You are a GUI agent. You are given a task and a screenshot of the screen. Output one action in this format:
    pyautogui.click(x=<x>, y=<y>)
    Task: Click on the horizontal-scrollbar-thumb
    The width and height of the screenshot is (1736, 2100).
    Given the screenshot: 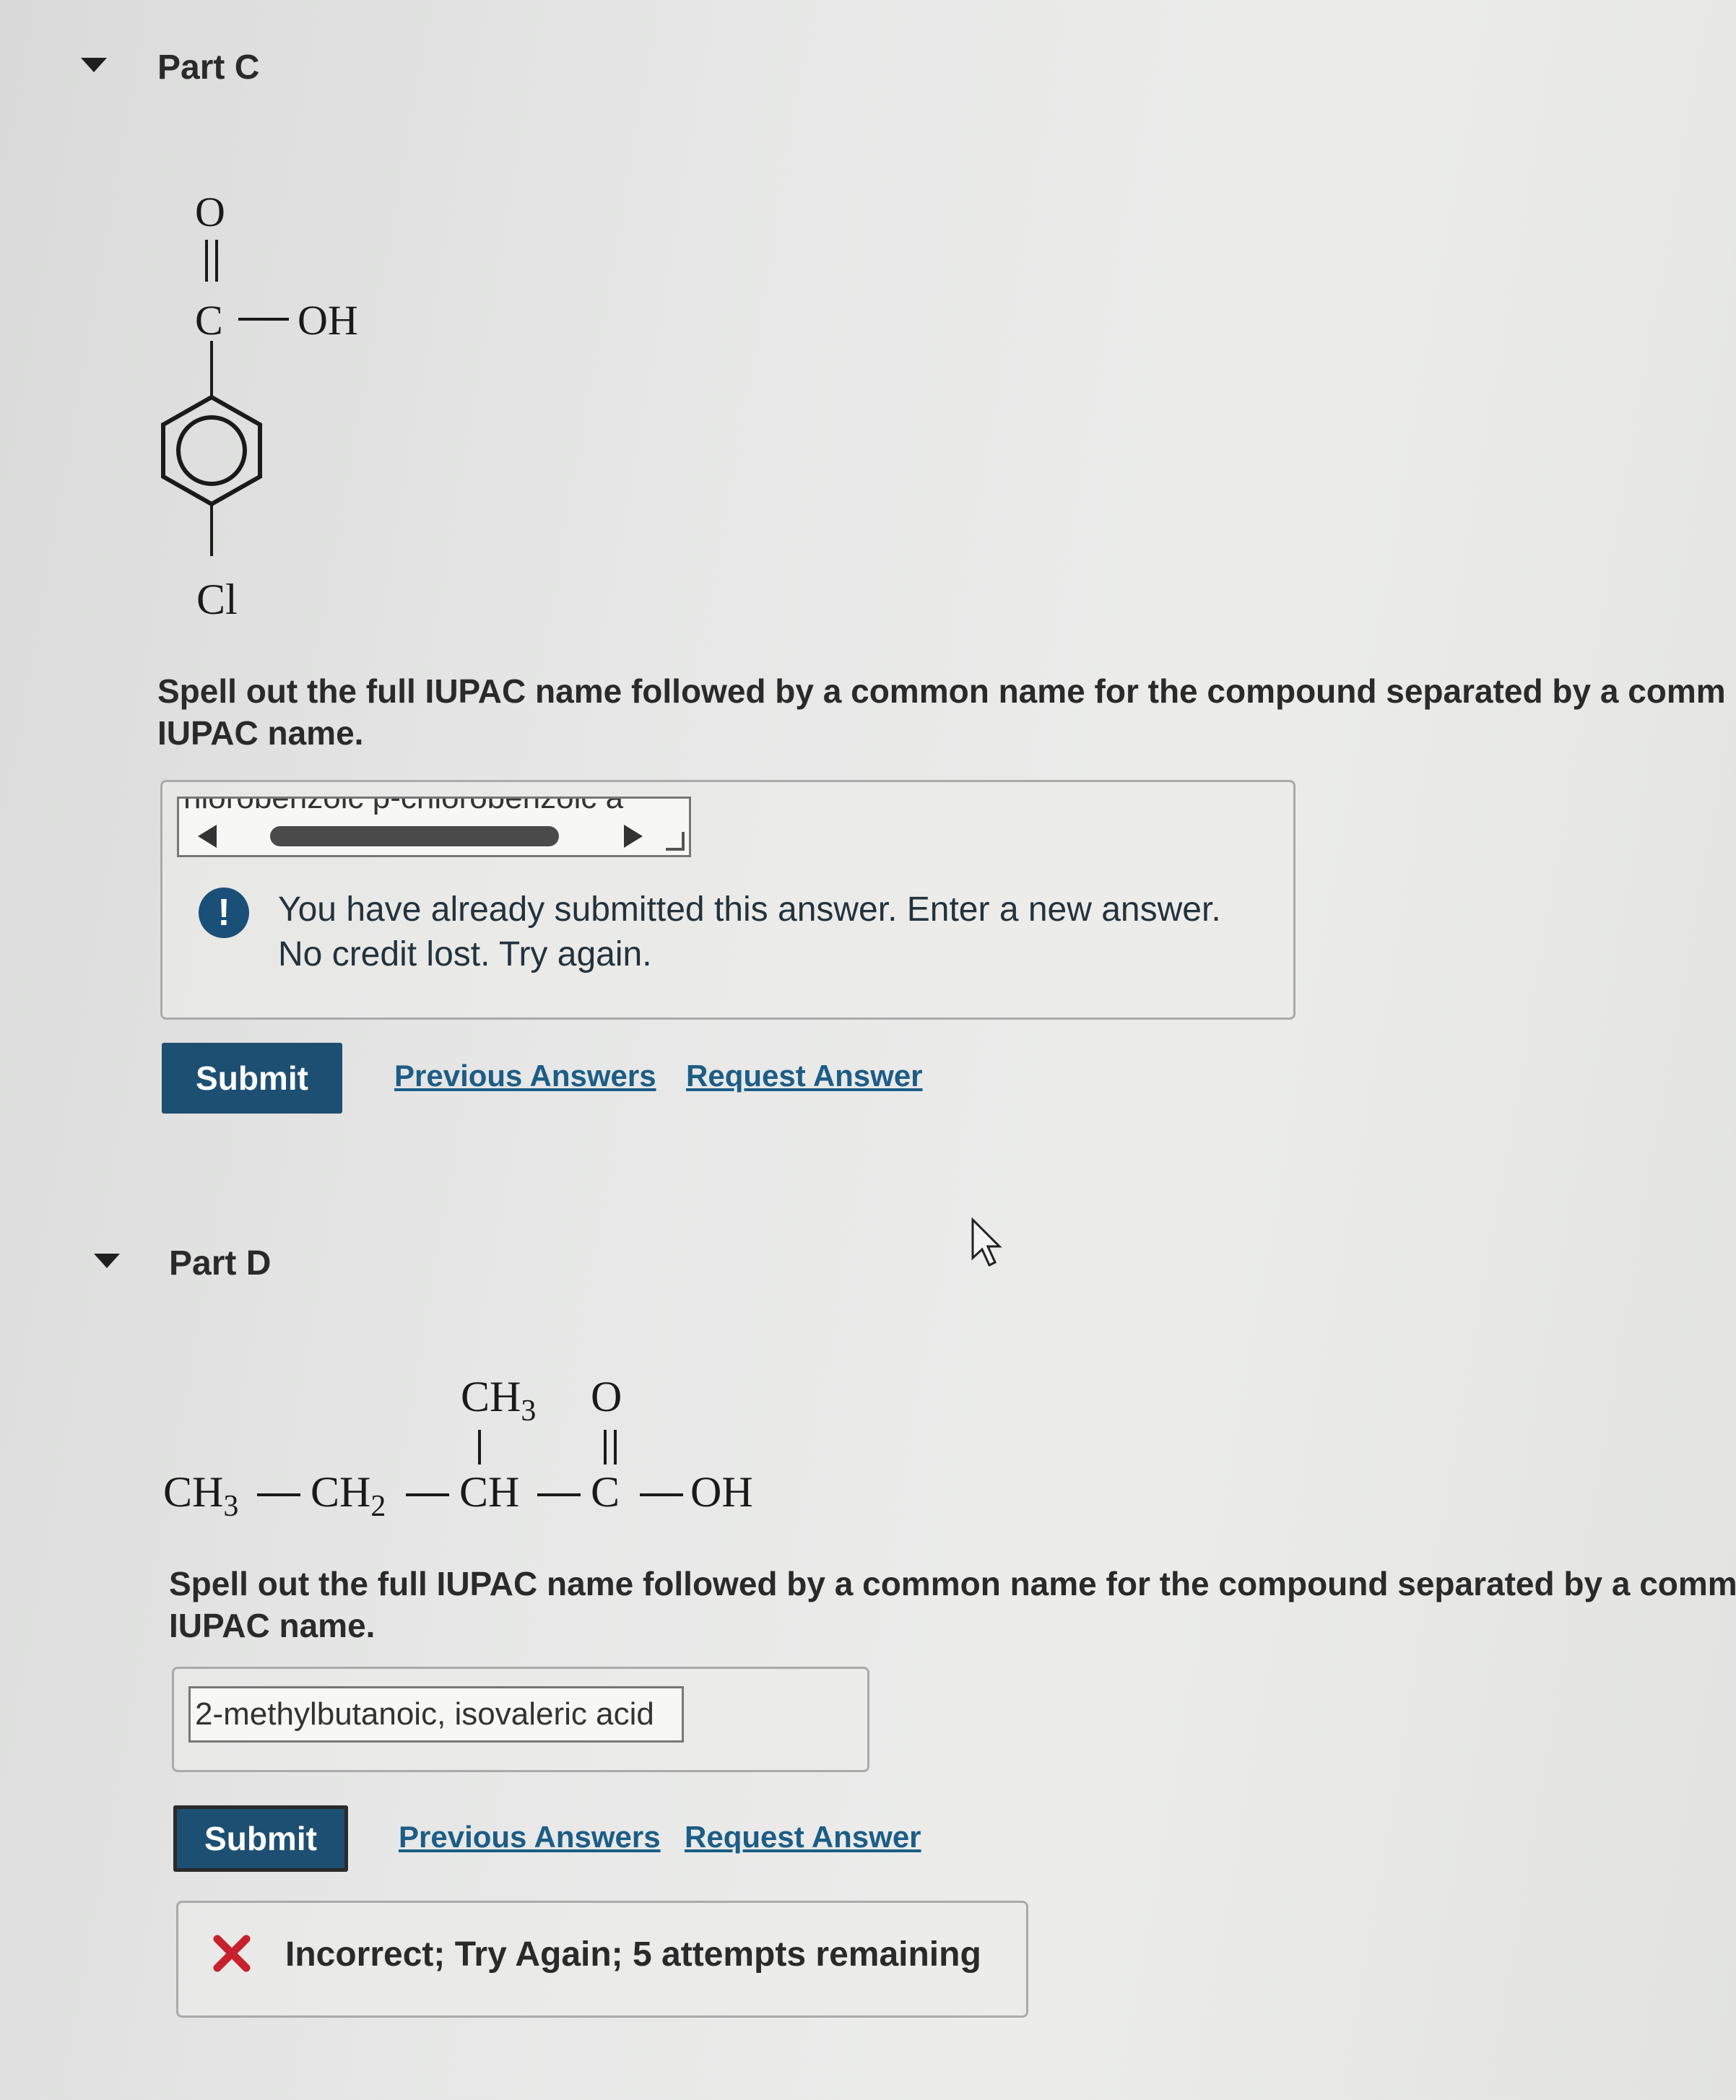 What is the action you would take?
    pyautogui.click(x=414, y=836)
    